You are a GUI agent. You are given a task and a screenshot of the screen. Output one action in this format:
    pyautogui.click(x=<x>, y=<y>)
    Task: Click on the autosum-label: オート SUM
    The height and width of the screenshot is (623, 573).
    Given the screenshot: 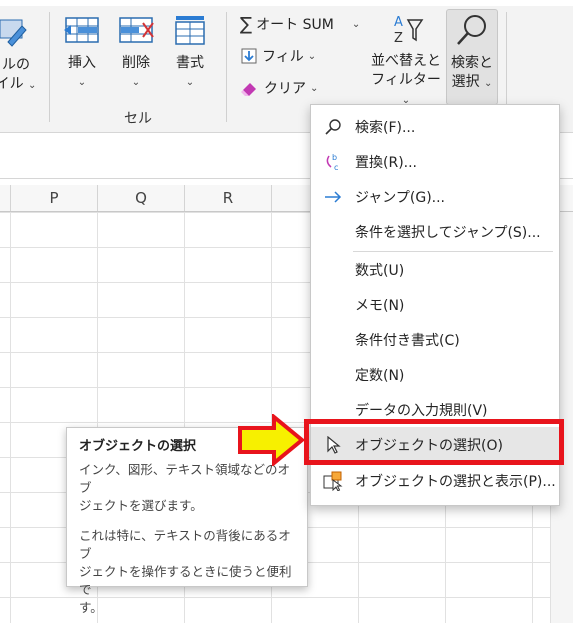 What is the action you would take?
    pyautogui.click(x=295, y=25)
    